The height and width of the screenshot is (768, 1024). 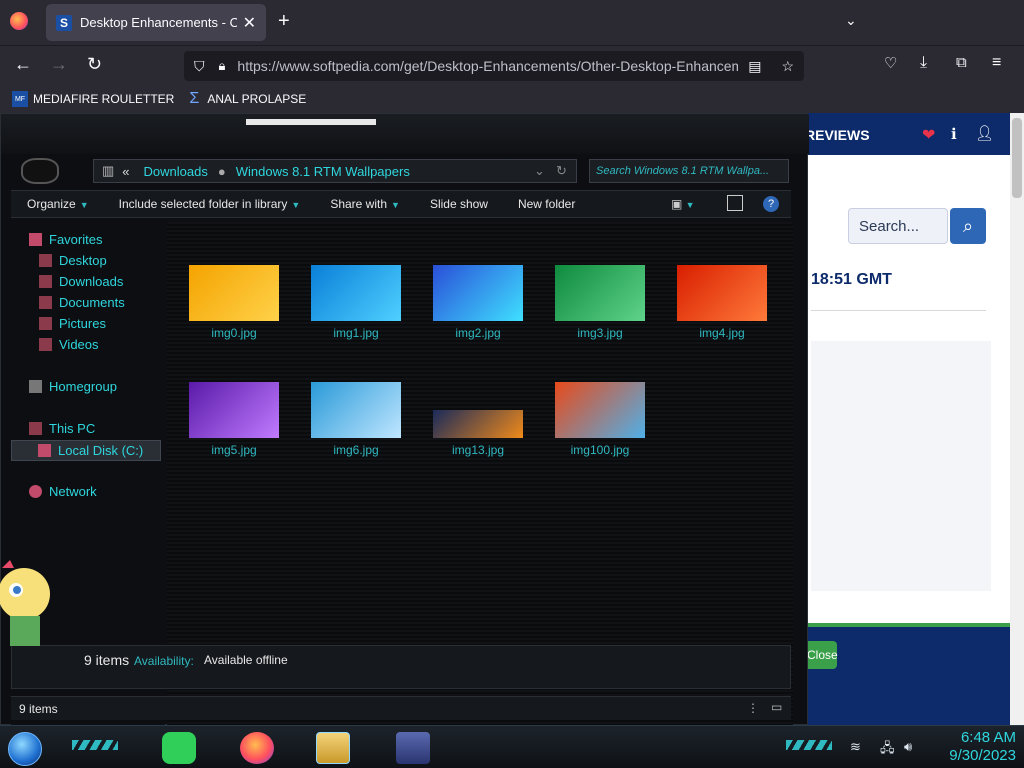 I want to click on videos-icon, so click(x=45, y=344).